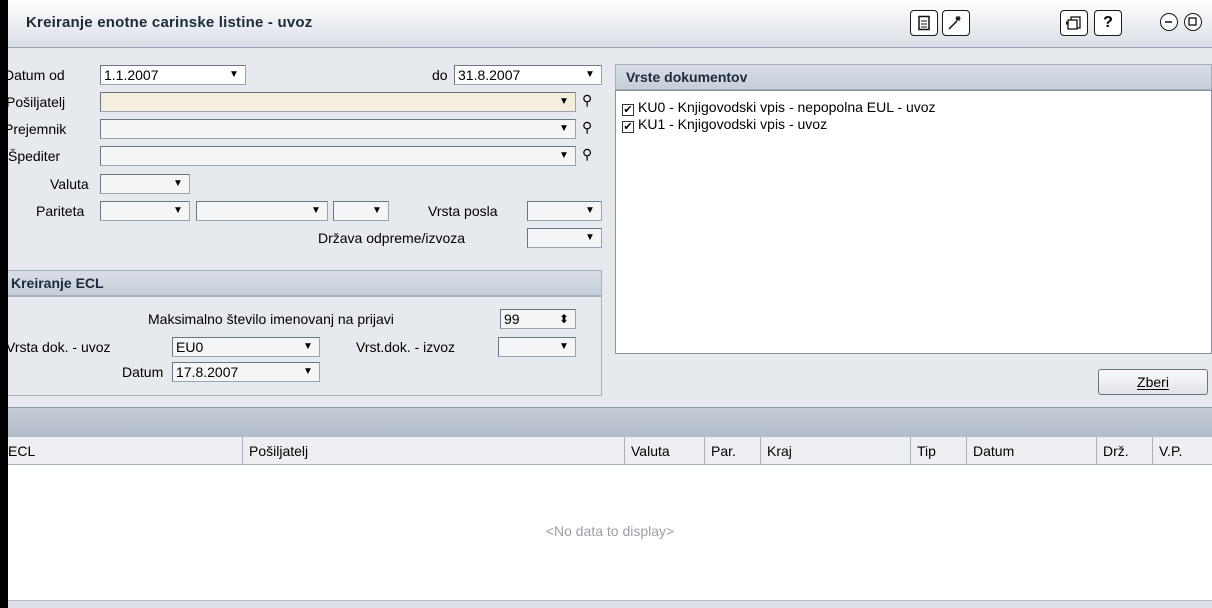  What do you see at coordinates (924, 23) in the screenshot?
I see `document-icon` at bounding box center [924, 23].